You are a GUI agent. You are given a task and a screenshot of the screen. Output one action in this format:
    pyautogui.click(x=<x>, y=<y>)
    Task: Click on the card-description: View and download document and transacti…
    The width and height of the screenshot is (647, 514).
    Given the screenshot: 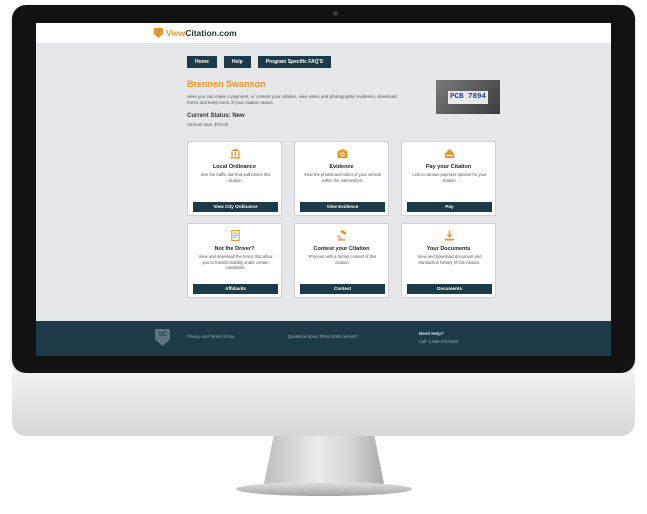 What is the action you would take?
    pyautogui.click(x=449, y=259)
    